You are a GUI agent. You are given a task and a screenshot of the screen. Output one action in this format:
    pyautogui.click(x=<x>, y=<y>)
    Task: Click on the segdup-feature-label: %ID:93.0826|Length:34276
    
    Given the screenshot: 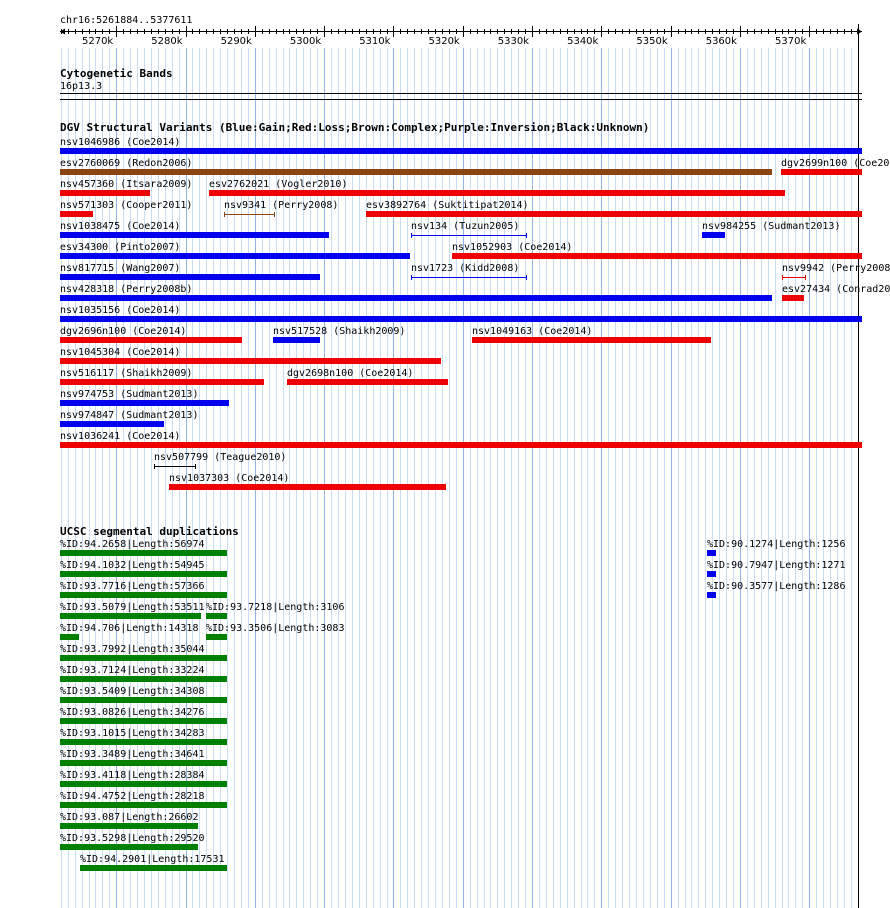 What is the action you would take?
    pyautogui.click(x=132, y=712)
    